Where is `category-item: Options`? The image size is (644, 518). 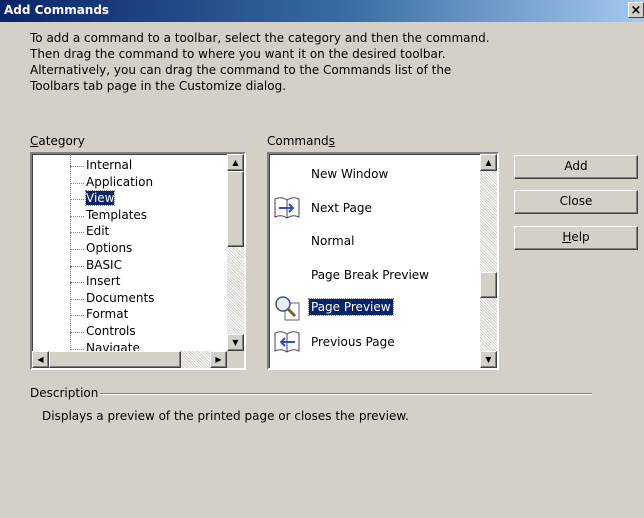
category-item: Options is located at coordinates (101, 249).